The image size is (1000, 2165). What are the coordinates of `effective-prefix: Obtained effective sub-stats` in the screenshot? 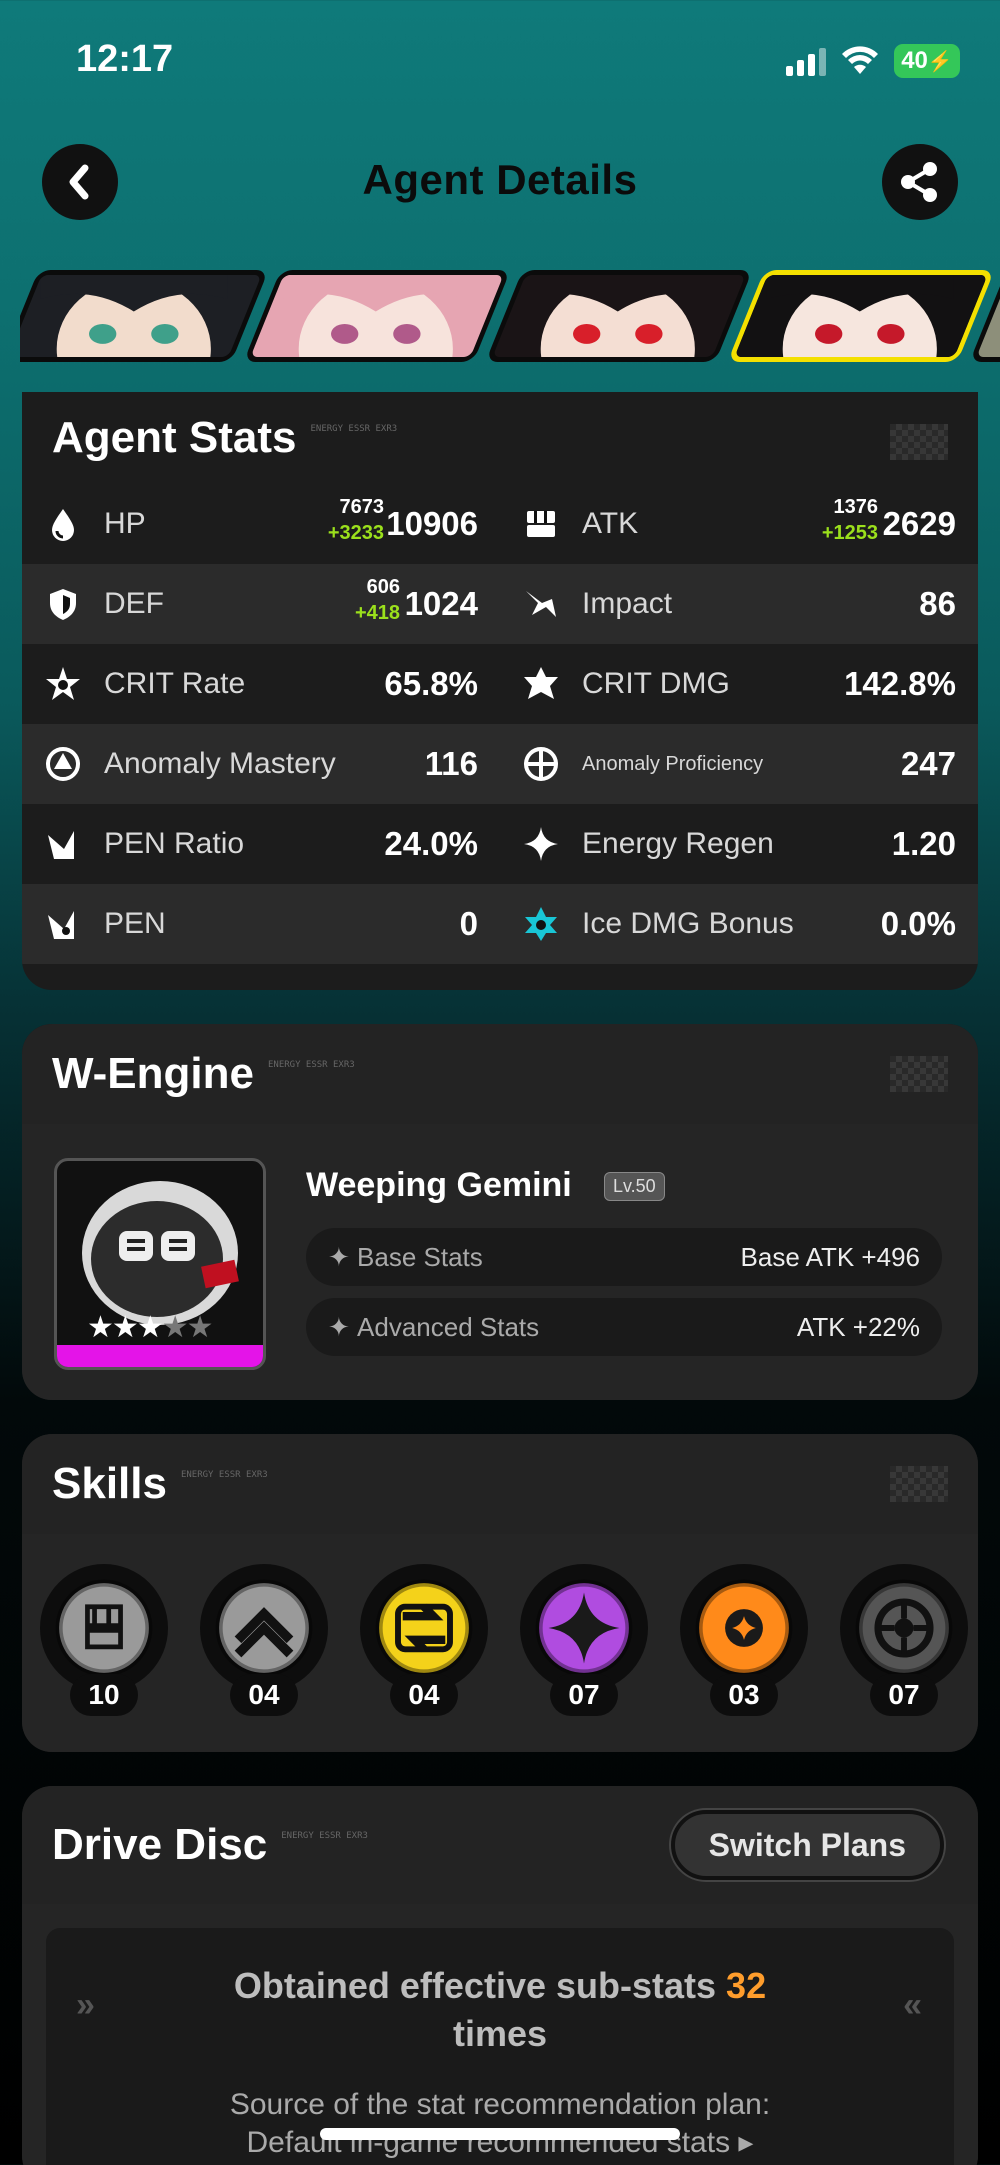 It's located at (475, 1985).